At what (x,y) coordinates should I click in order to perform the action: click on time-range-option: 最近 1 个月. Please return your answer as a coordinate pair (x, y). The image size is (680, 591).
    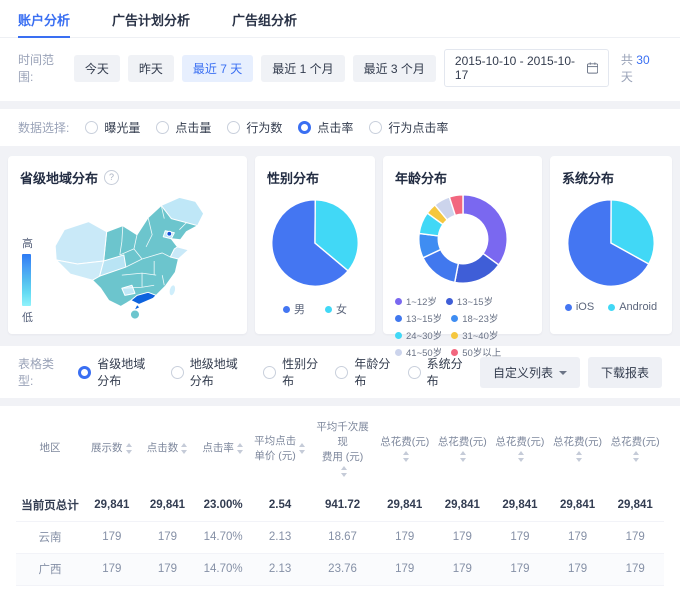
    Looking at the image, I should click on (303, 68).